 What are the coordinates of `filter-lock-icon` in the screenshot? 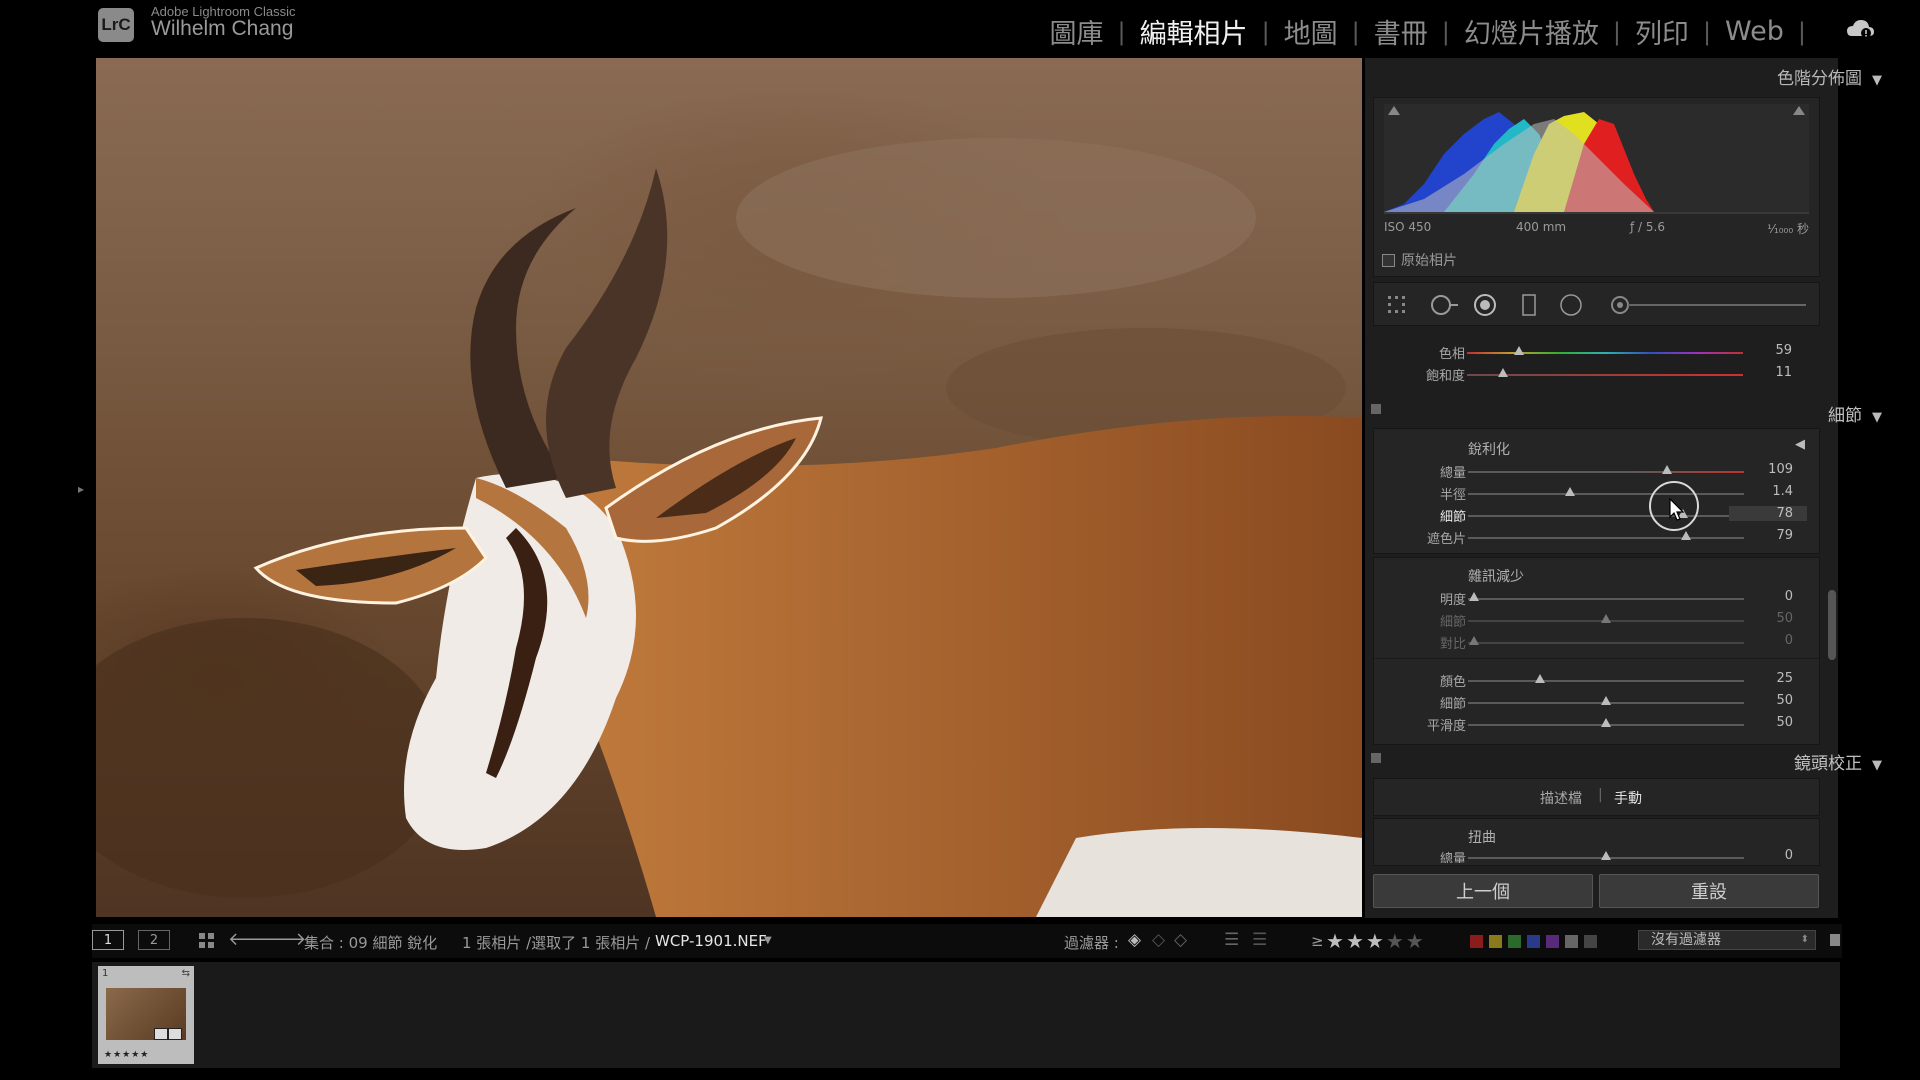 It's located at (1835, 940).